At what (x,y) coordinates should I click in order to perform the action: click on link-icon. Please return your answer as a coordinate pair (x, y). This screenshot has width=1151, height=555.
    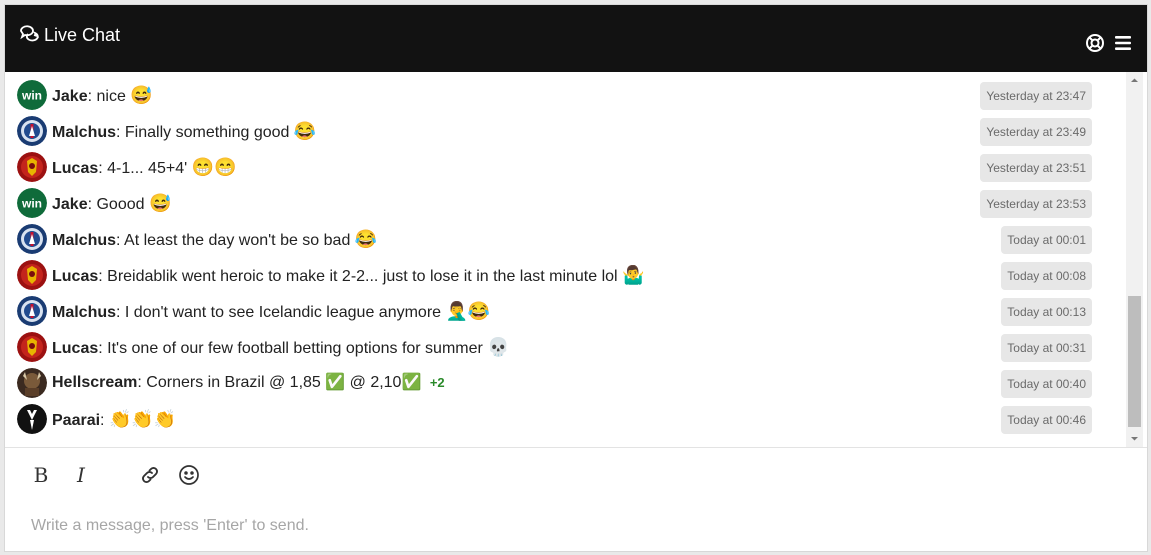
    Looking at the image, I should click on (150, 475).